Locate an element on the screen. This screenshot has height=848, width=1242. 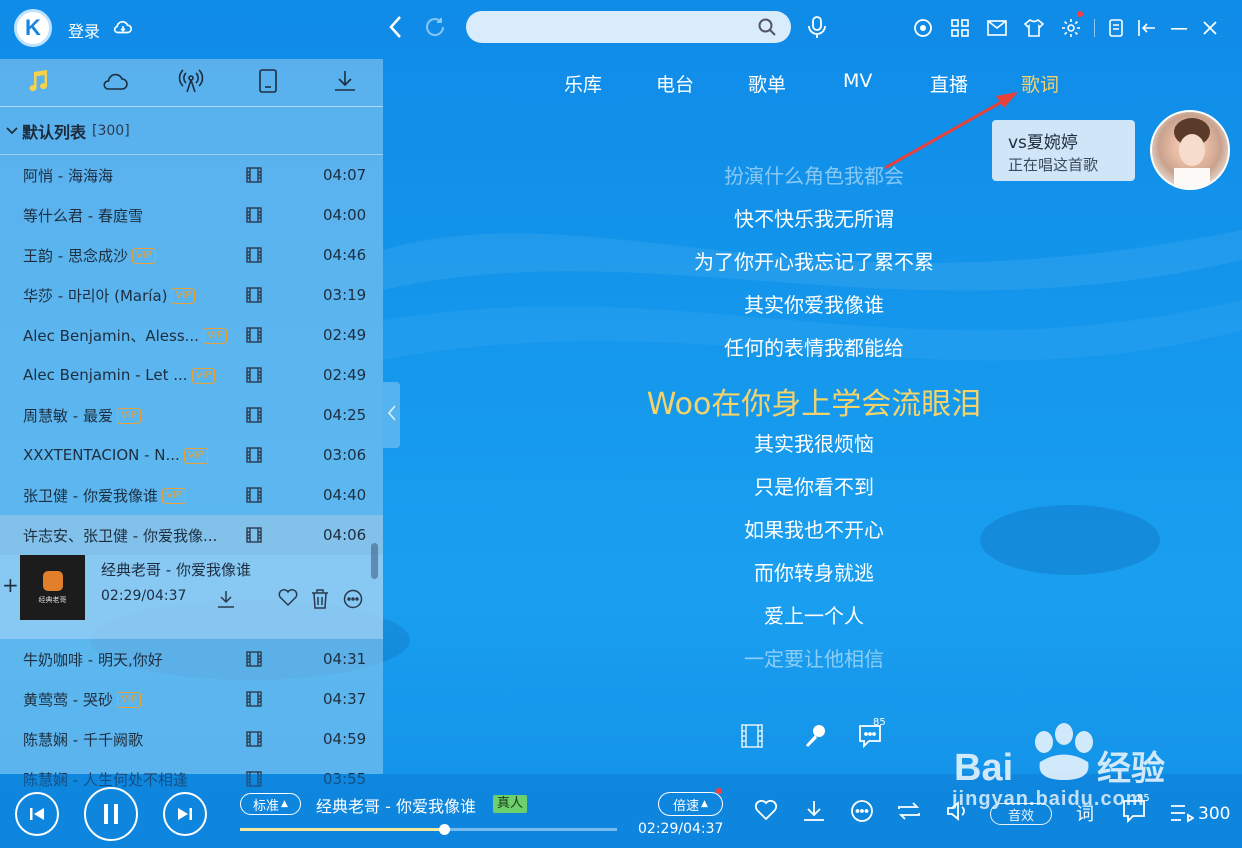
refresh-icon is located at coordinates (435, 29).